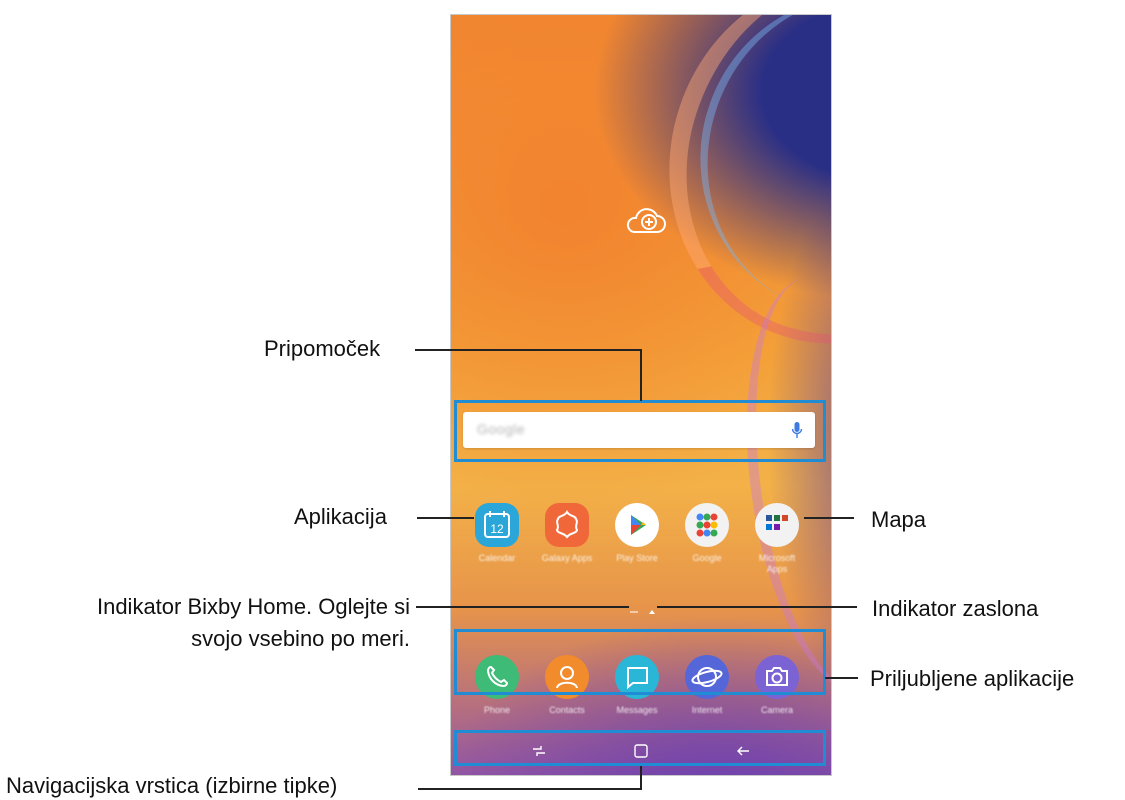  I want to click on app-label: Camera, so click(776, 710).